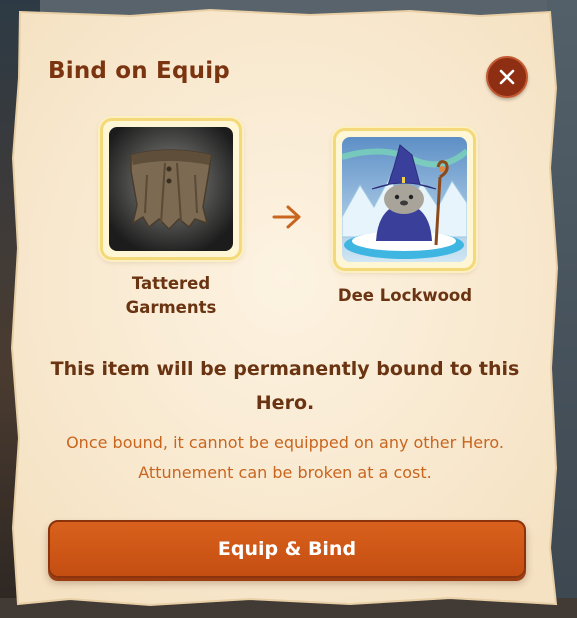 The image size is (577, 618). I want to click on close-icon, so click(507, 77).